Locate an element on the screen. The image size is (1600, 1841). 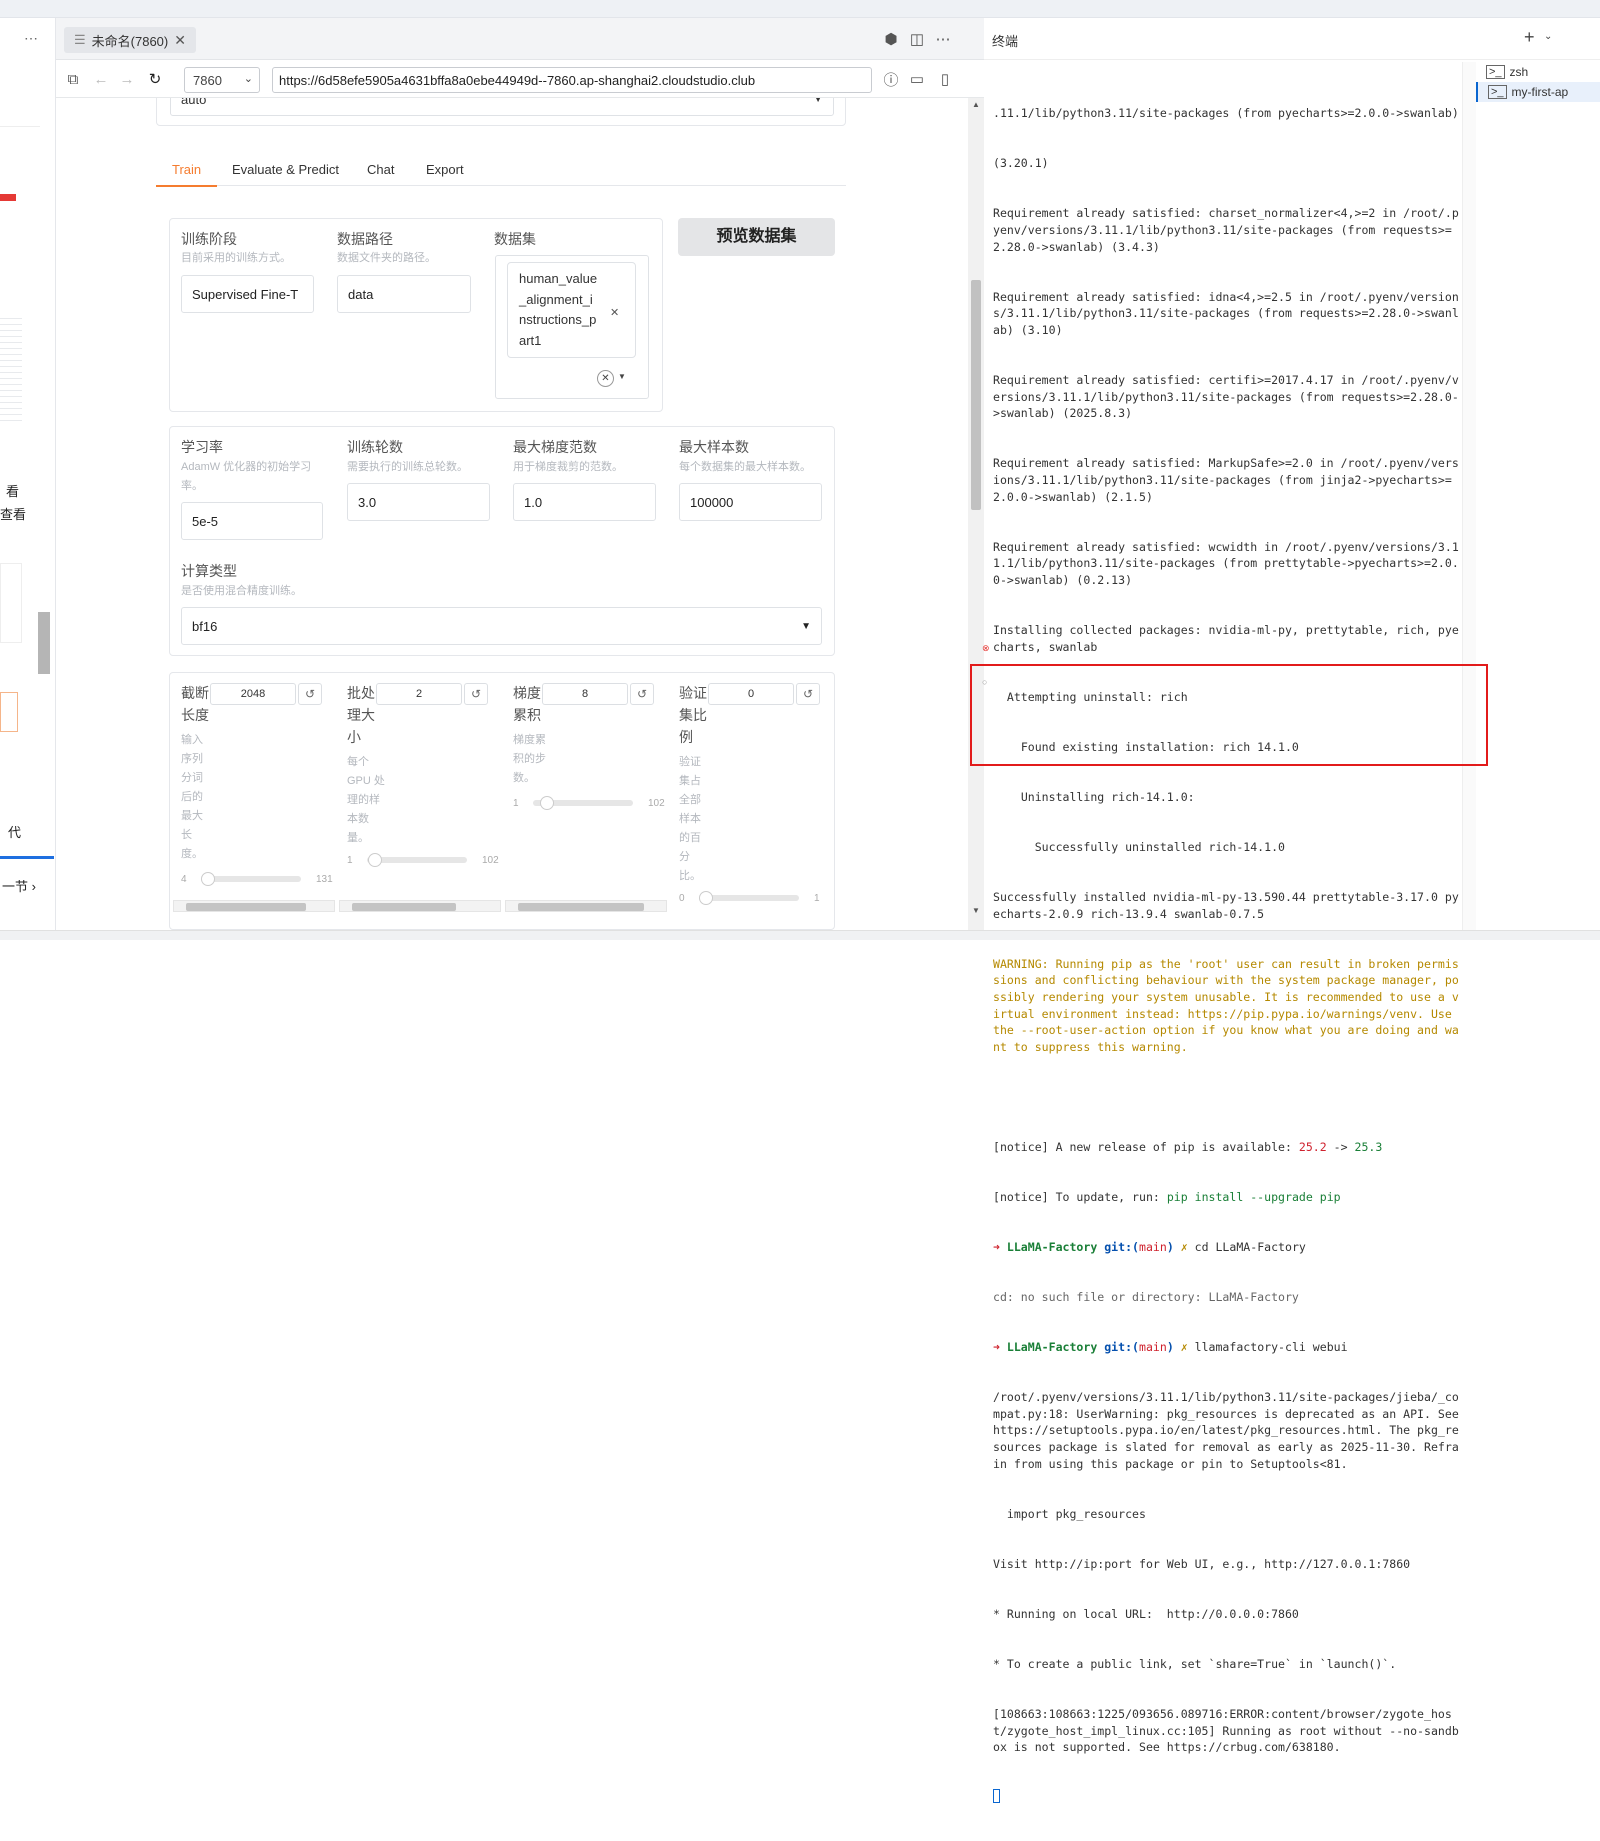
accum-number-input: 8 is located at coordinates (585, 694).